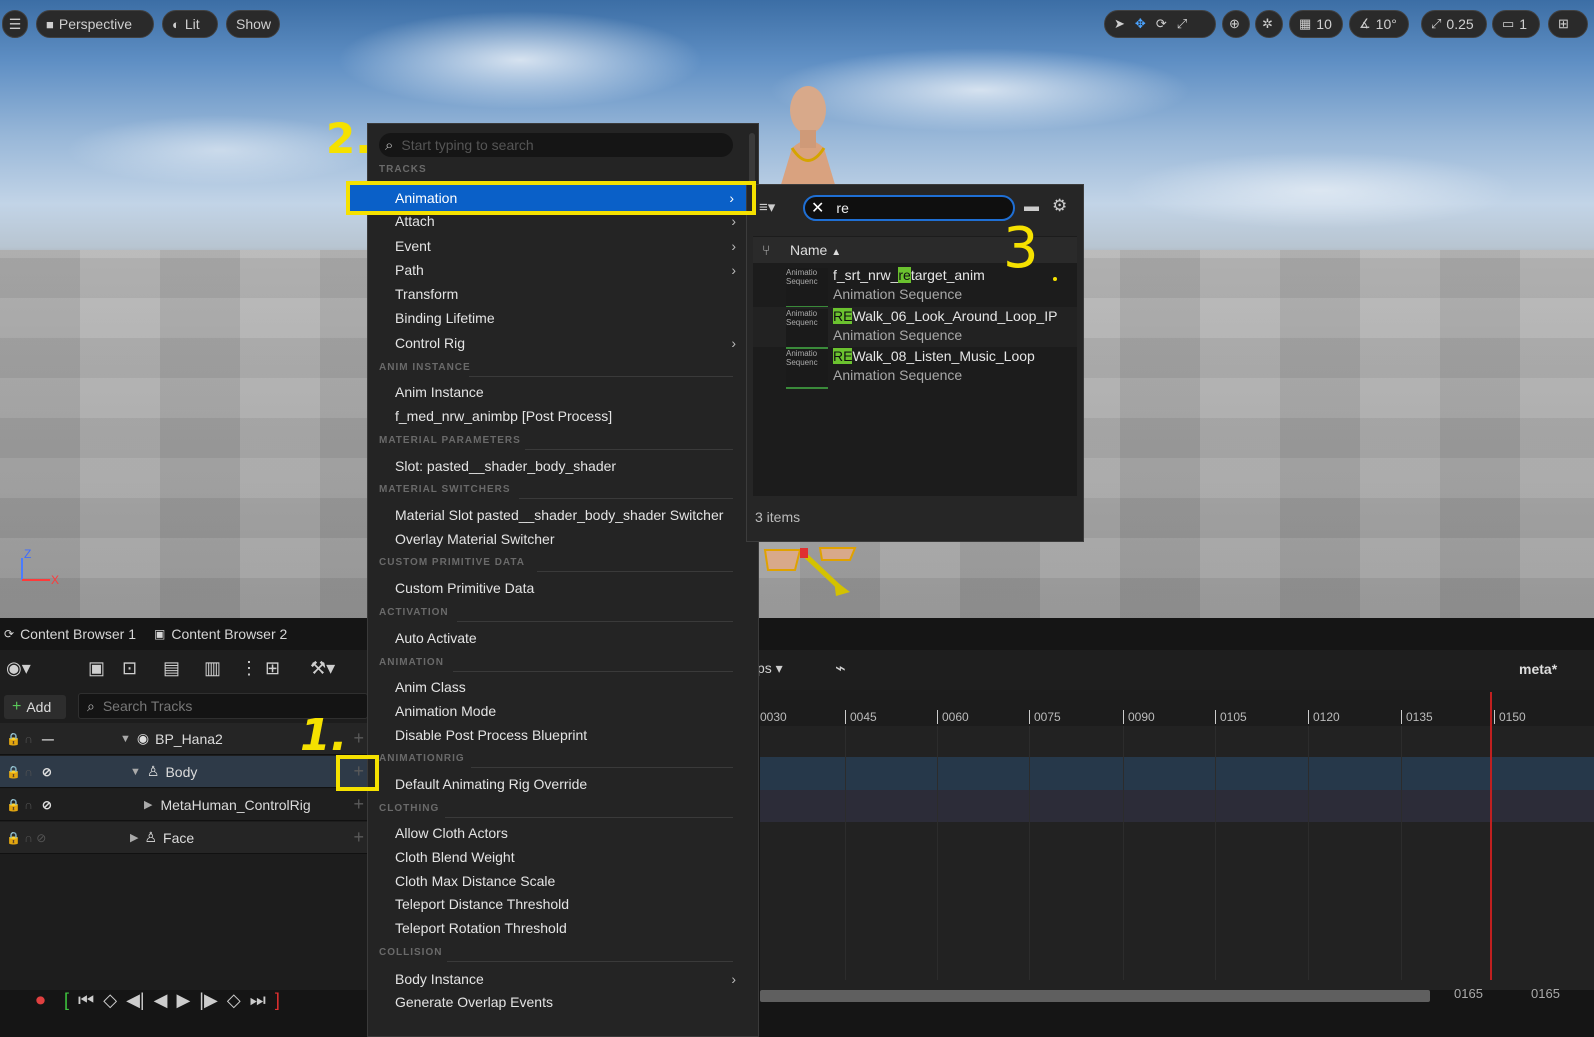 The width and height of the screenshot is (1594, 1037). I want to click on grid-line, so click(937, 853).